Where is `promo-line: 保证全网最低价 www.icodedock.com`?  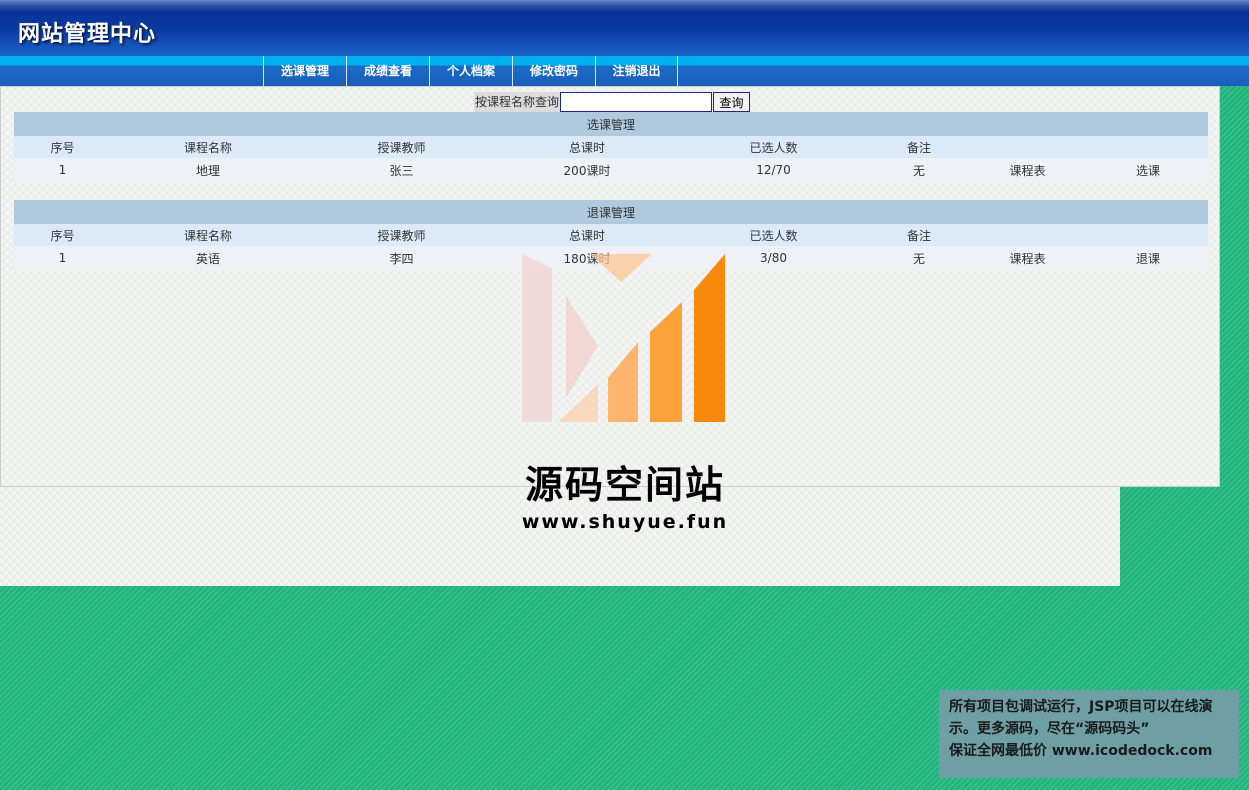
promo-line: 保证全网最低价 www.icodedock.com is located at coordinates (1081, 751).